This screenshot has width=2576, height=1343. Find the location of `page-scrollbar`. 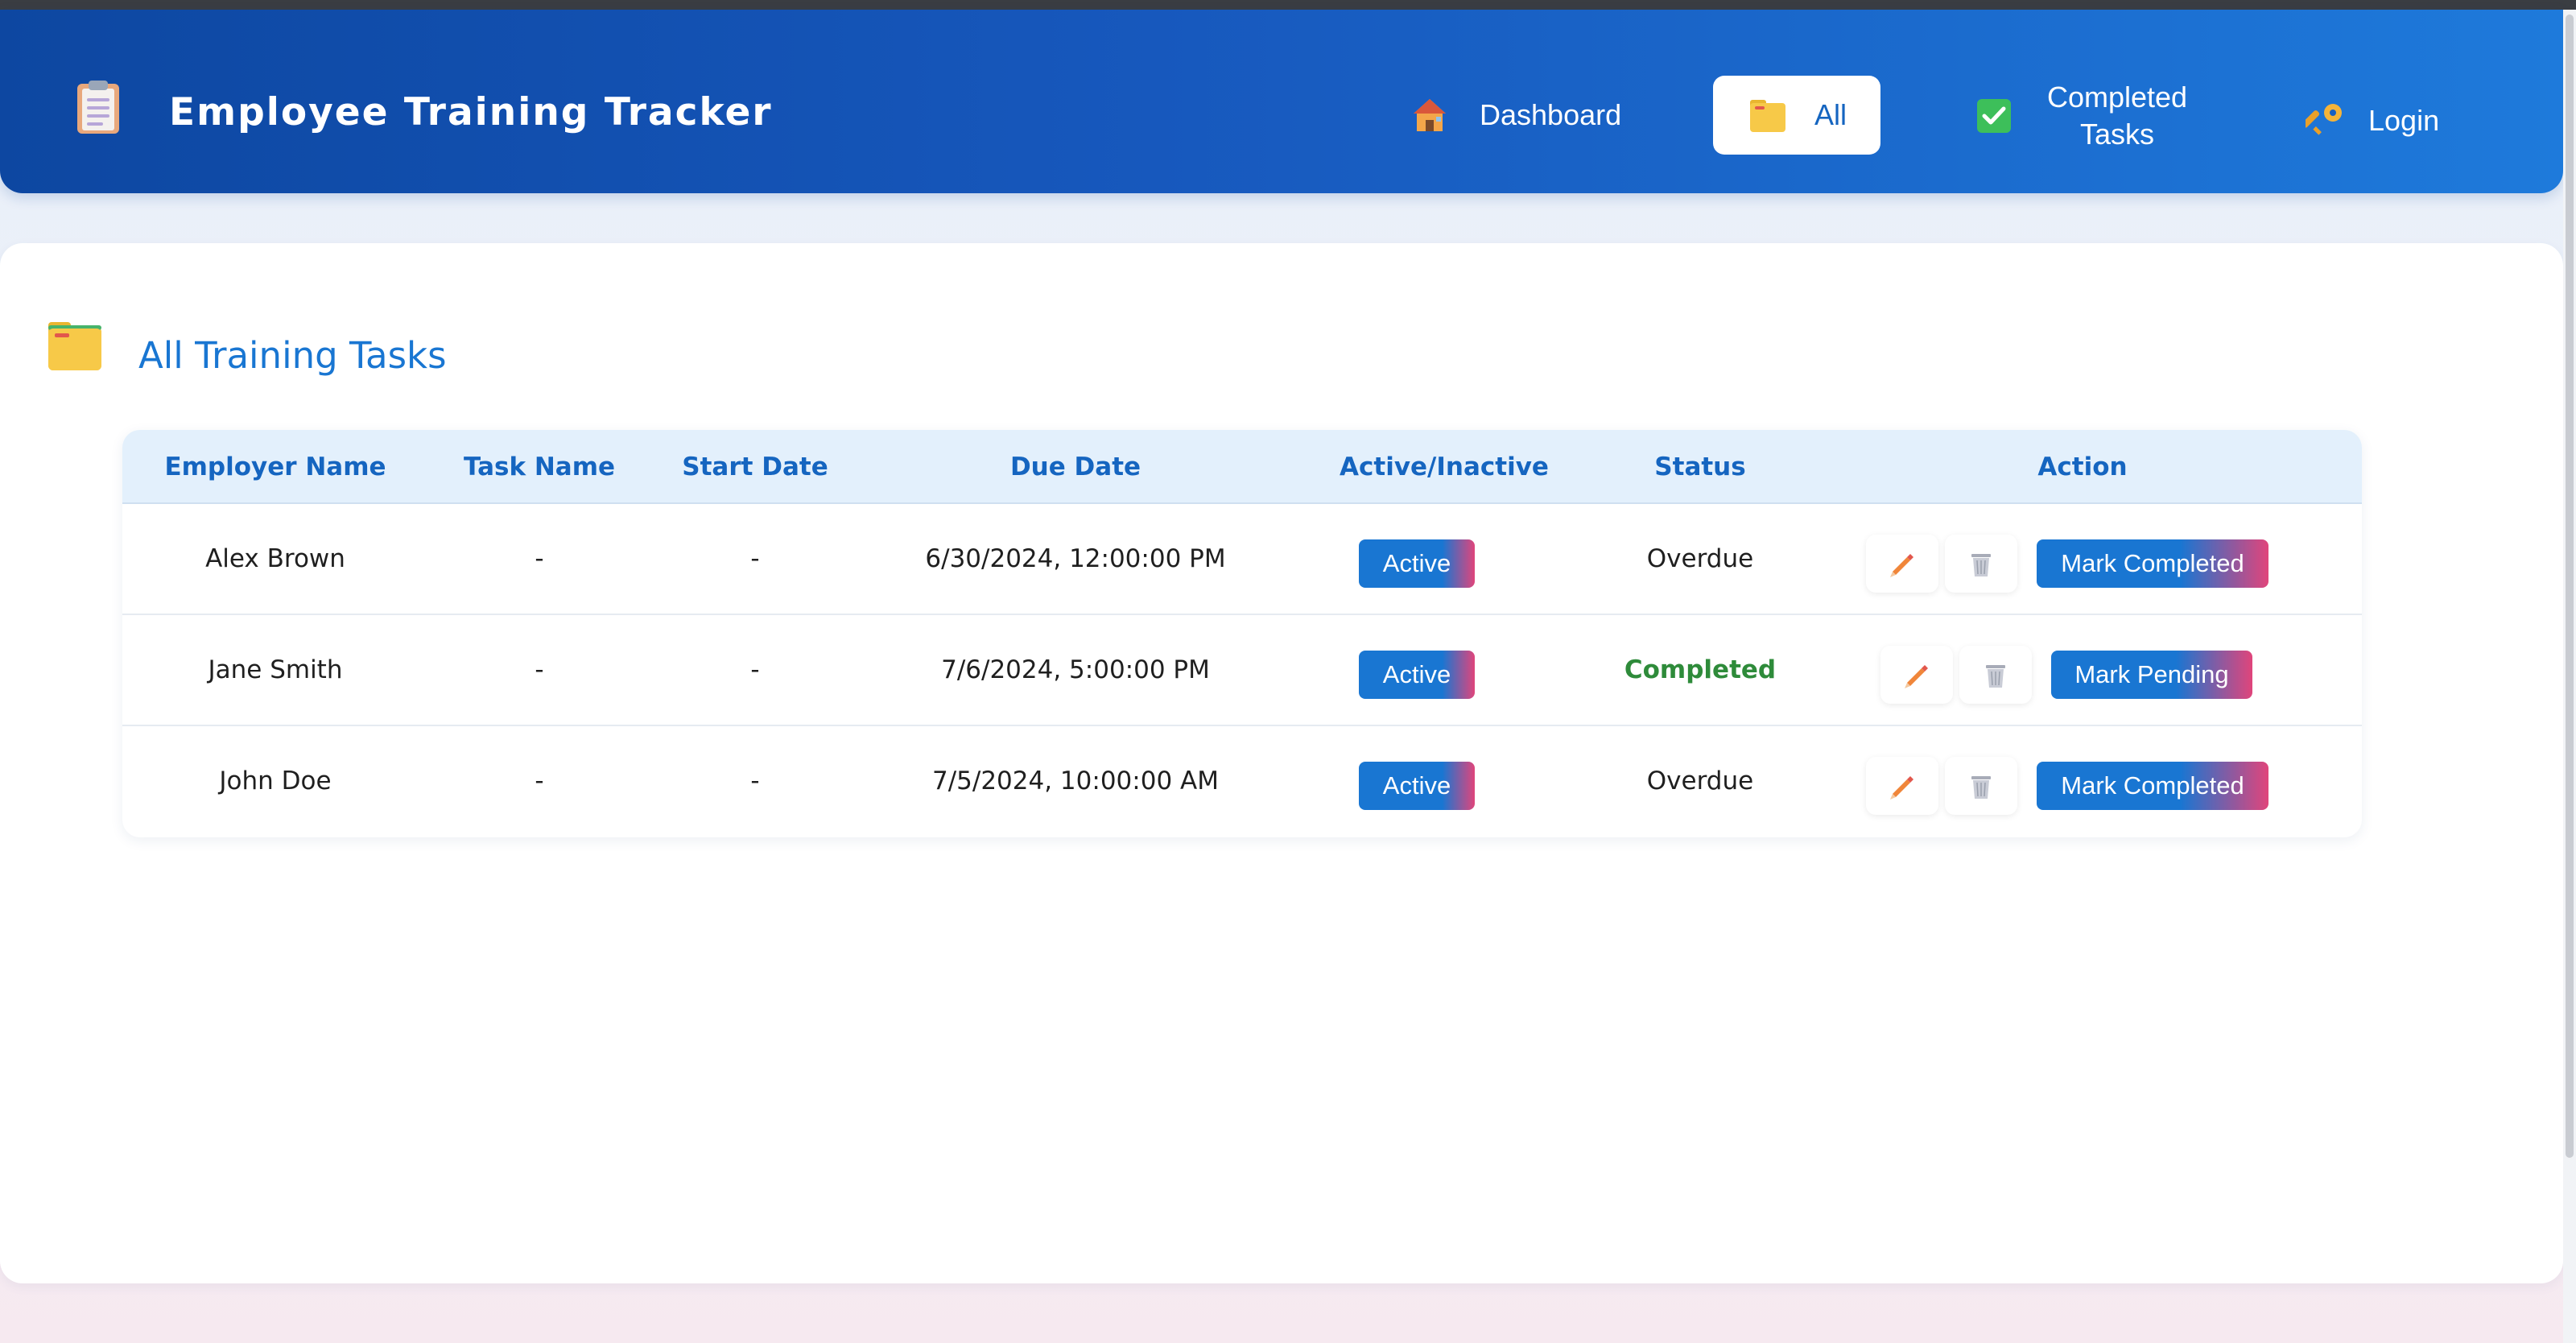

page-scrollbar is located at coordinates (2569, 676).